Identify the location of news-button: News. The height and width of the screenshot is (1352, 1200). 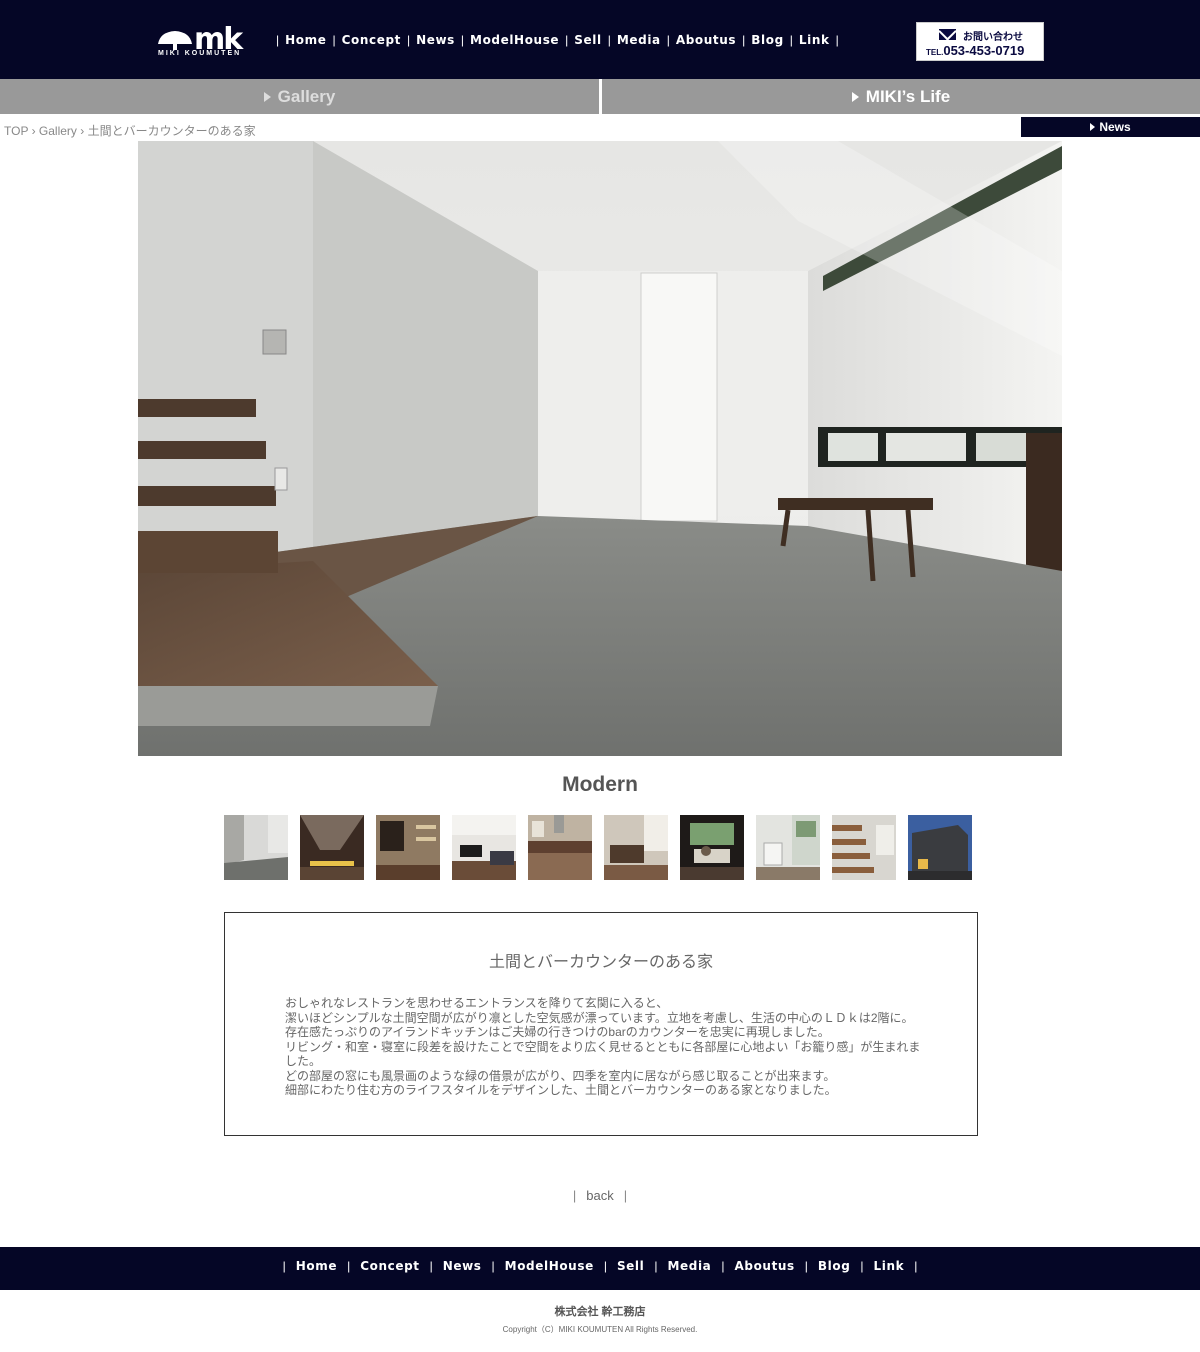
(1110, 127).